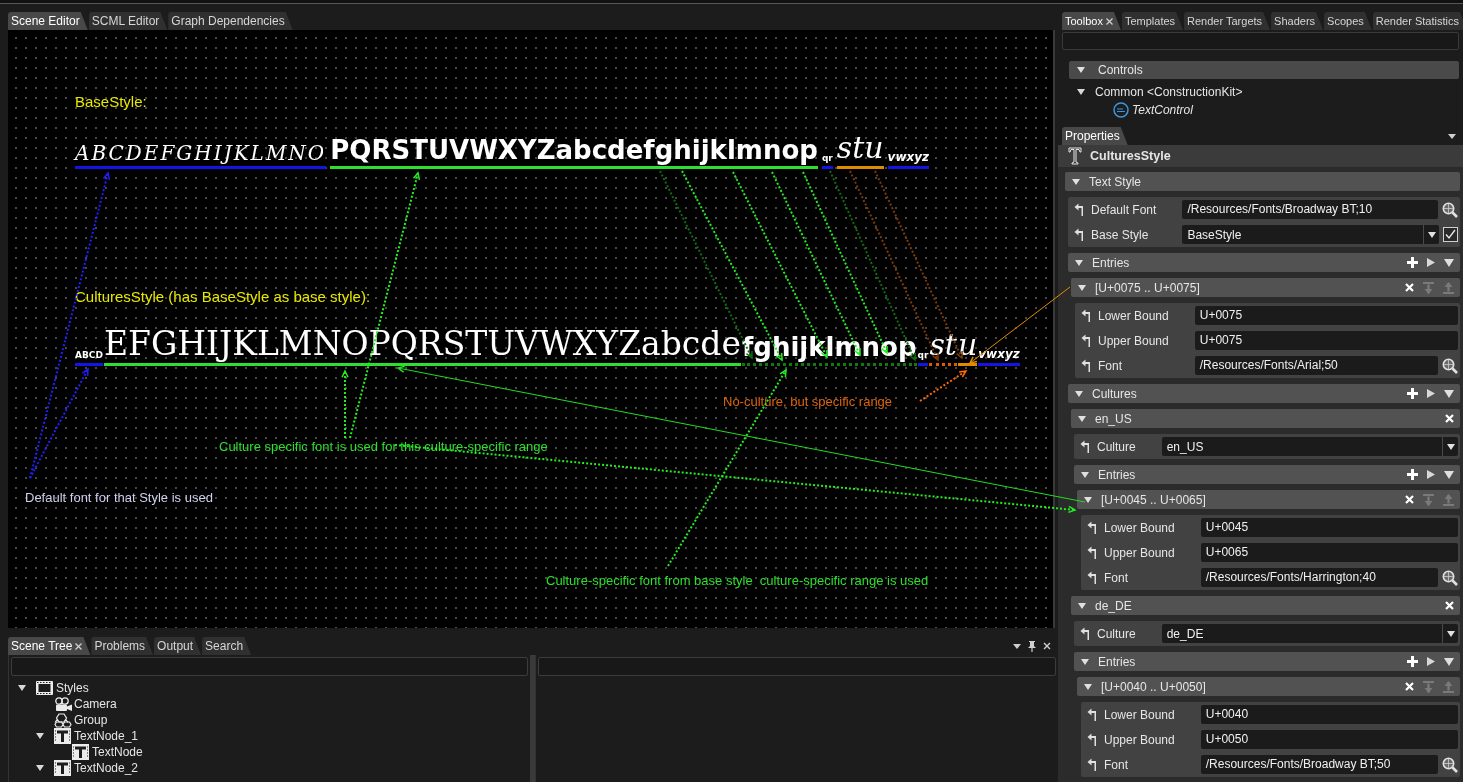 The image size is (1463, 782). Describe the element at coordinates (1091, 21) in the screenshot. I see `tab: Toolbox` at that location.